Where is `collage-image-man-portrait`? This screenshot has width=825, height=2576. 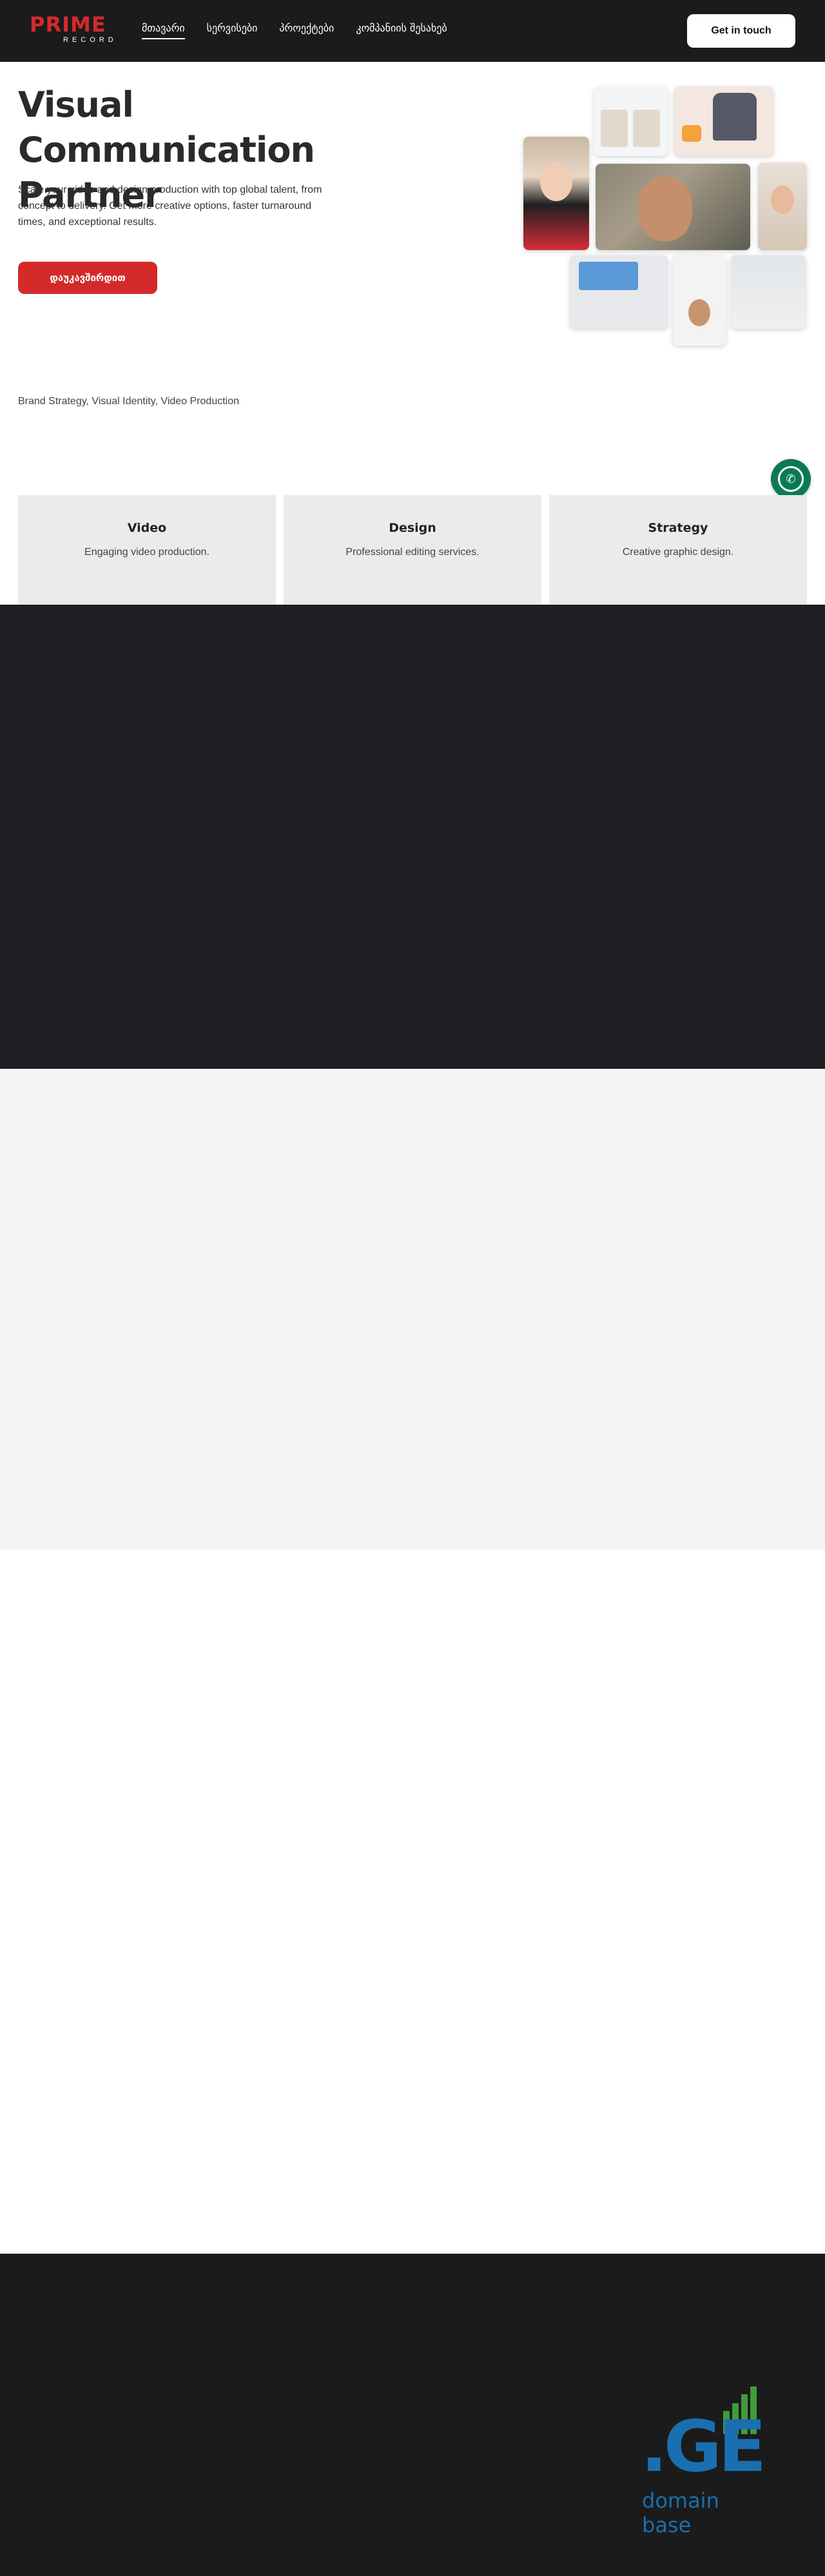
collage-image-man-portrait is located at coordinates (699, 300).